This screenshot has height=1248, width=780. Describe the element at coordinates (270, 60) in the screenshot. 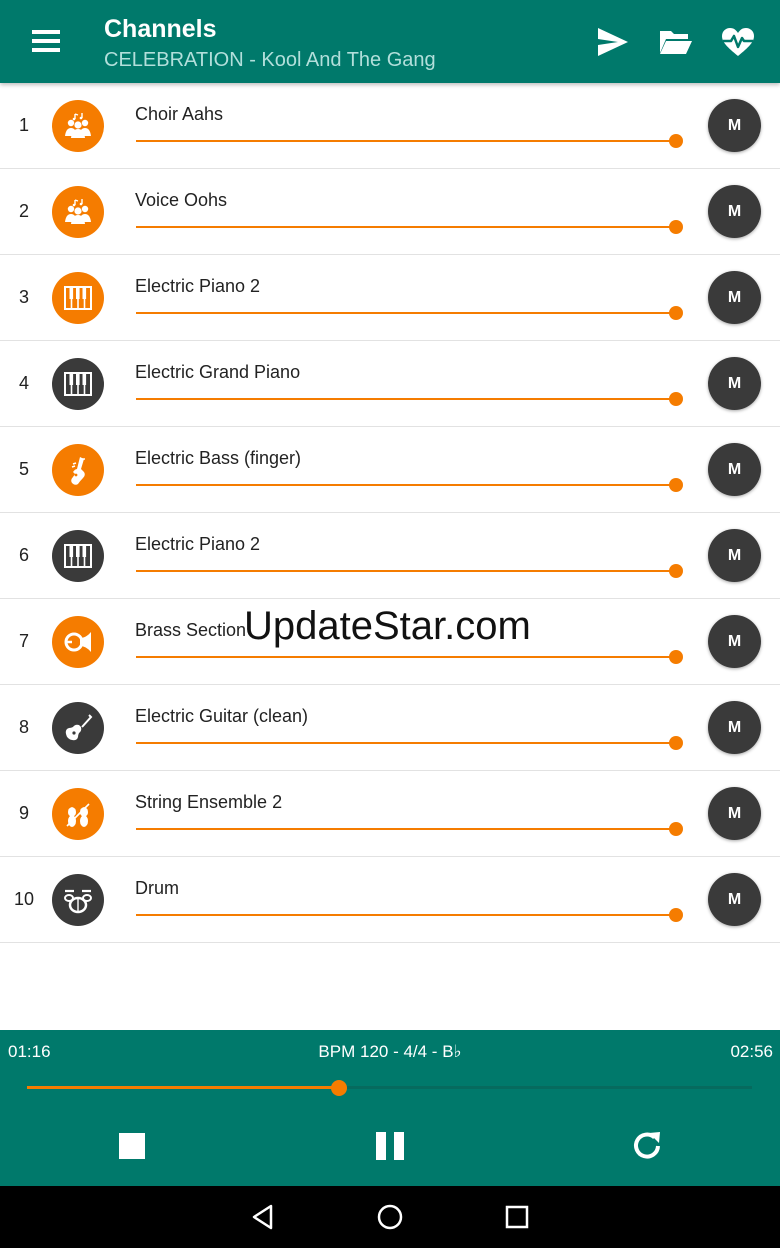

I see `song-subtitle: CELEBRATION - Kool And The Gang` at that location.